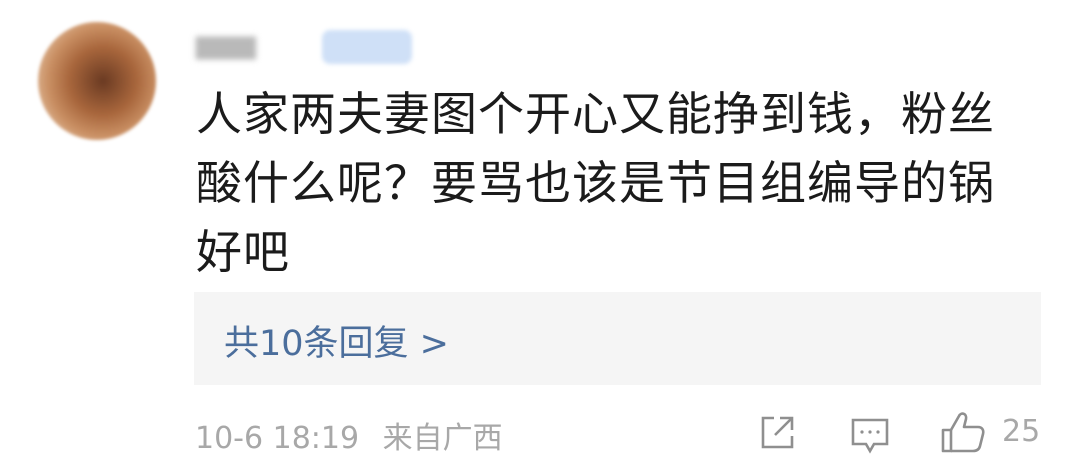  Describe the element at coordinates (595, 183) in the screenshot. I see `comment-line: 酸什么呢？要骂也该是节目组编导的锅` at that location.